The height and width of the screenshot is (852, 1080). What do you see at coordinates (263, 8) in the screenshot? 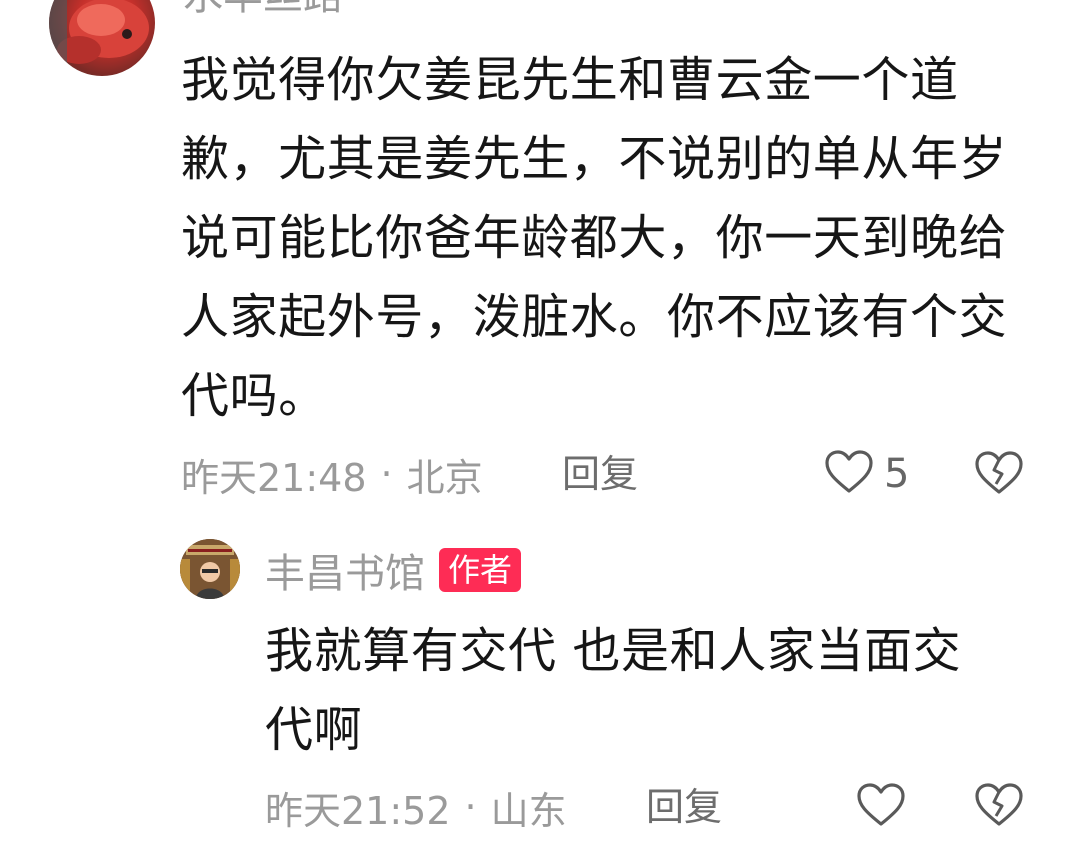
I see `comment-username: 水羊丝路` at bounding box center [263, 8].